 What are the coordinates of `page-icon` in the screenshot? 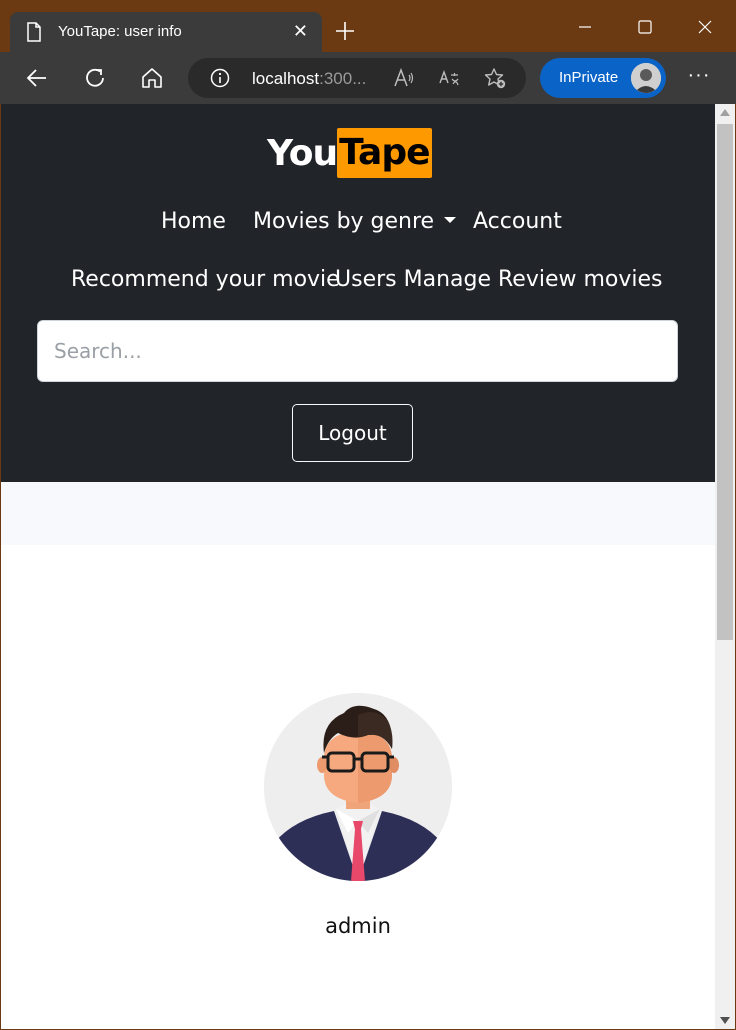 It's located at (34, 32).